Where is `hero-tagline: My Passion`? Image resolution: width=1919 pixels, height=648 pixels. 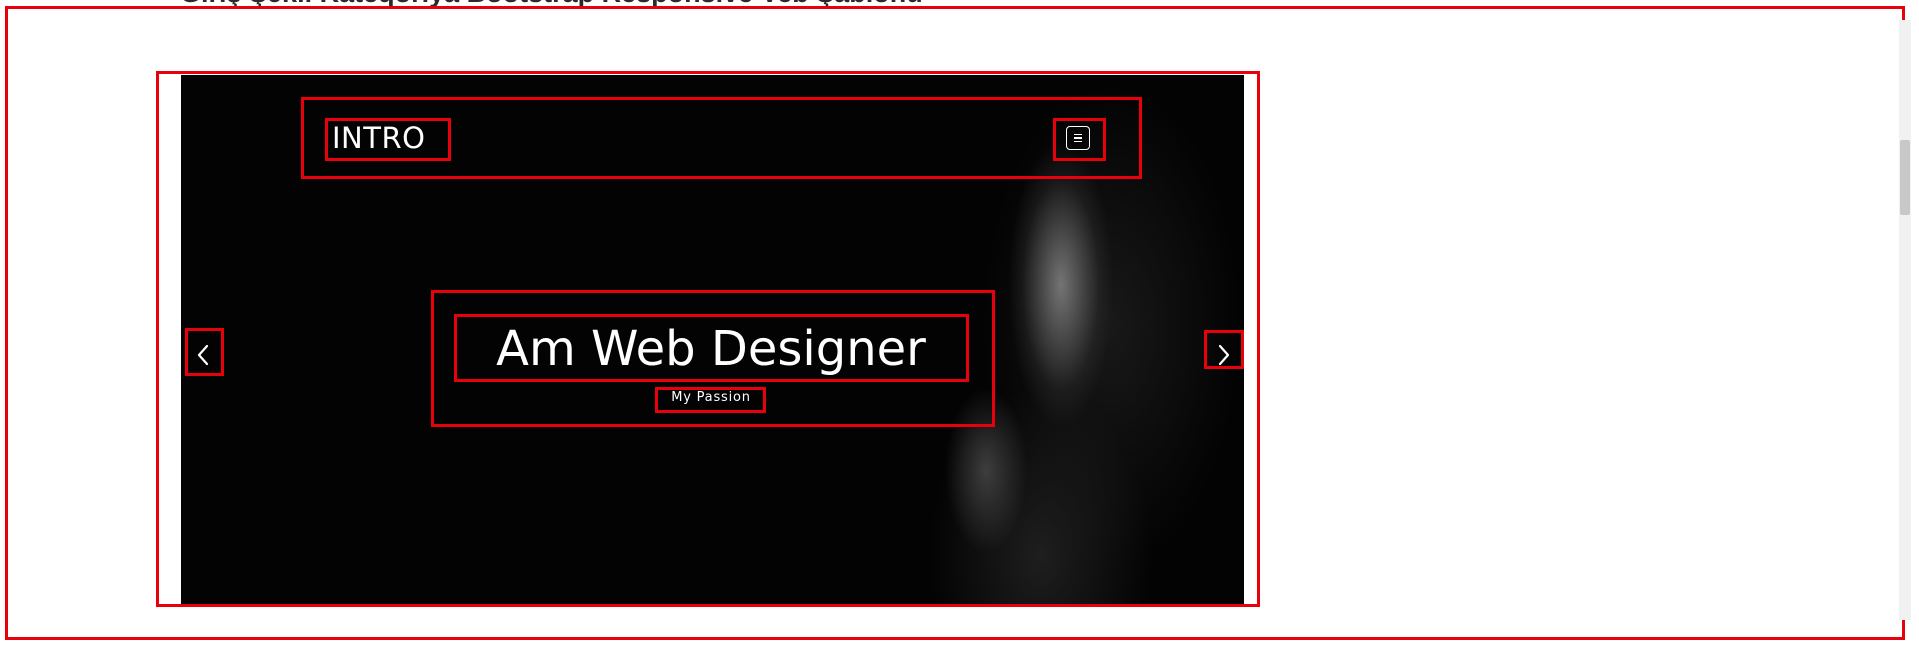
hero-tagline: My Passion is located at coordinates (711, 397).